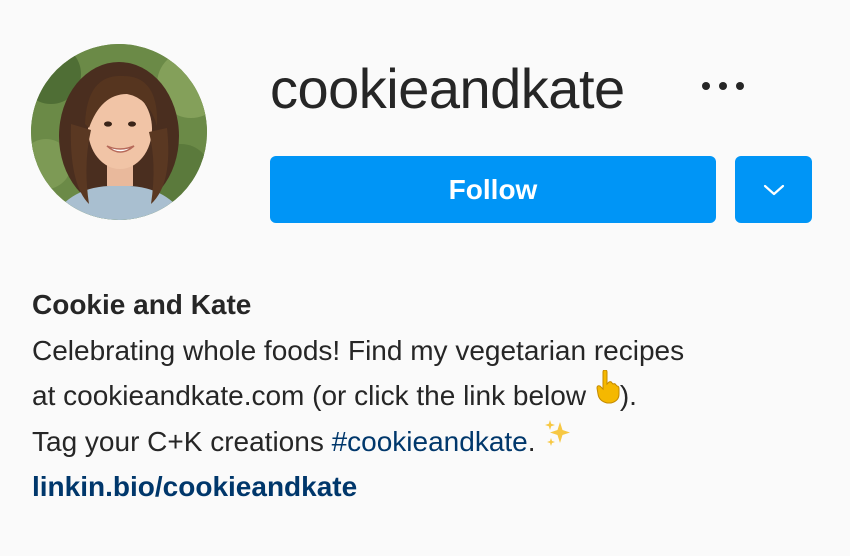 Image resolution: width=850 pixels, height=556 pixels. I want to click on profile-avatar, so click(119, 132).